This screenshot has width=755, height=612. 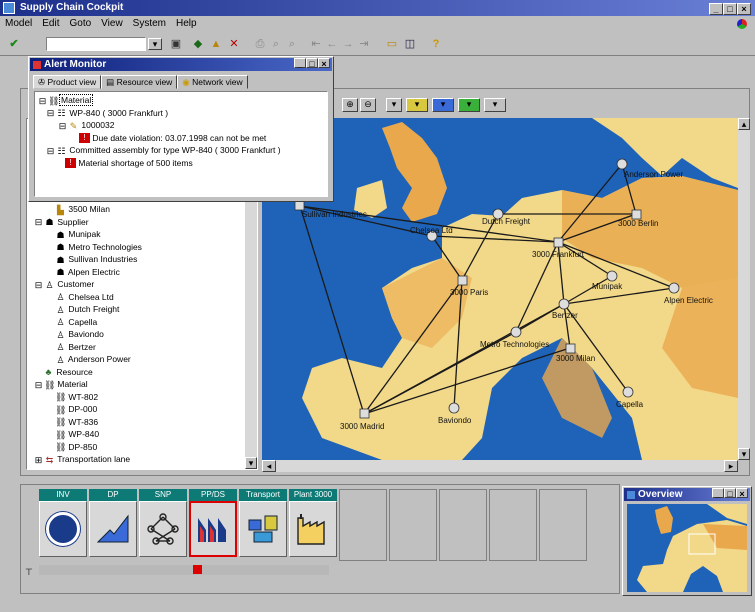 I want to click on tree-item-material: ⛓ DP-850, so click(x=135, y=447).